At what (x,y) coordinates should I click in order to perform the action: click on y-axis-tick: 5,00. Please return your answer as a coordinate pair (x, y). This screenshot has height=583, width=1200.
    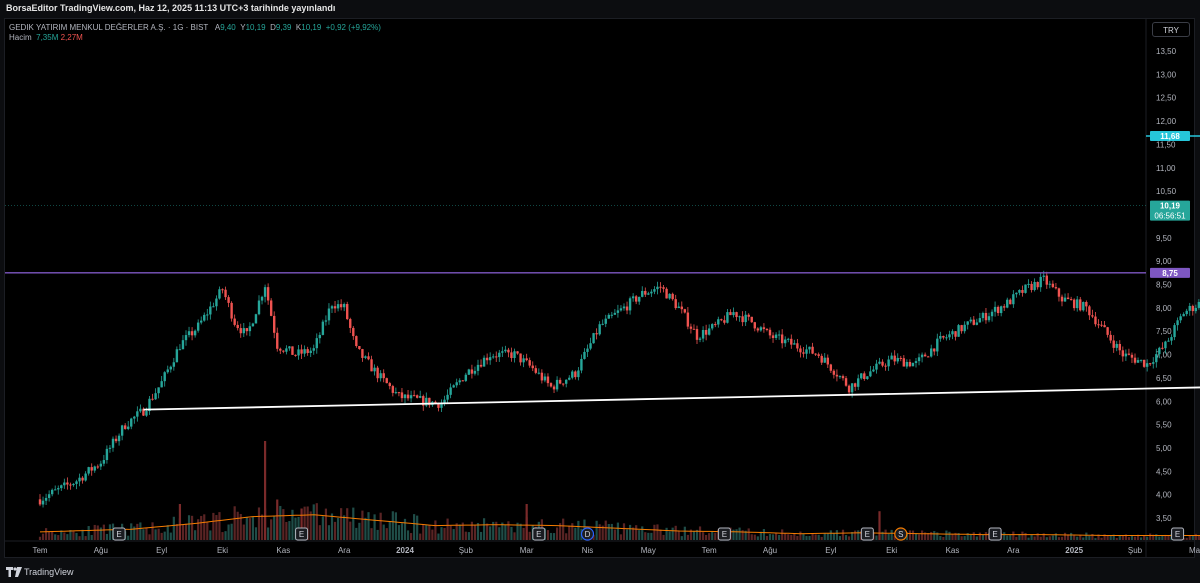
    Looking at the image, I should click on (1164, 448).